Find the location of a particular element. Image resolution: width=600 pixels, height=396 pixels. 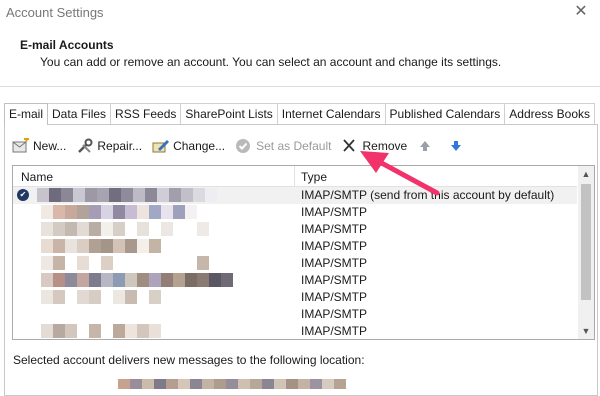

arrow-up-icon is located at coordinates (425, 146).